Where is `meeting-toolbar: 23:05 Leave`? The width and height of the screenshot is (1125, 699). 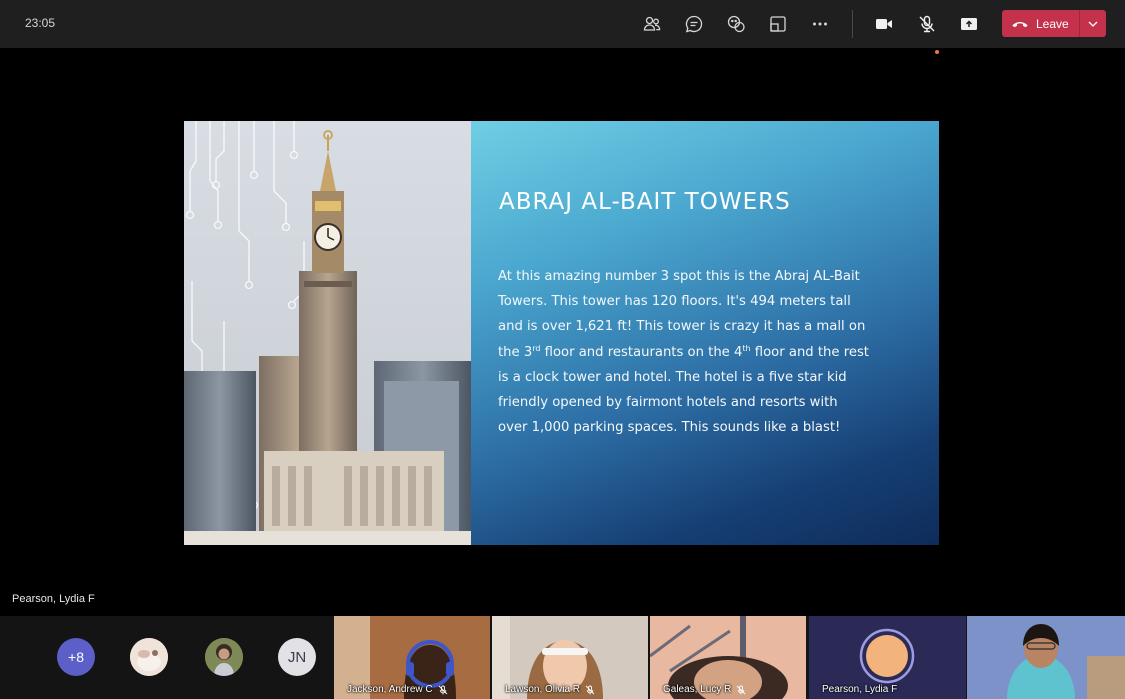
meeting-toolbar: 23:05 Leave is located at coordinates (562, 24).